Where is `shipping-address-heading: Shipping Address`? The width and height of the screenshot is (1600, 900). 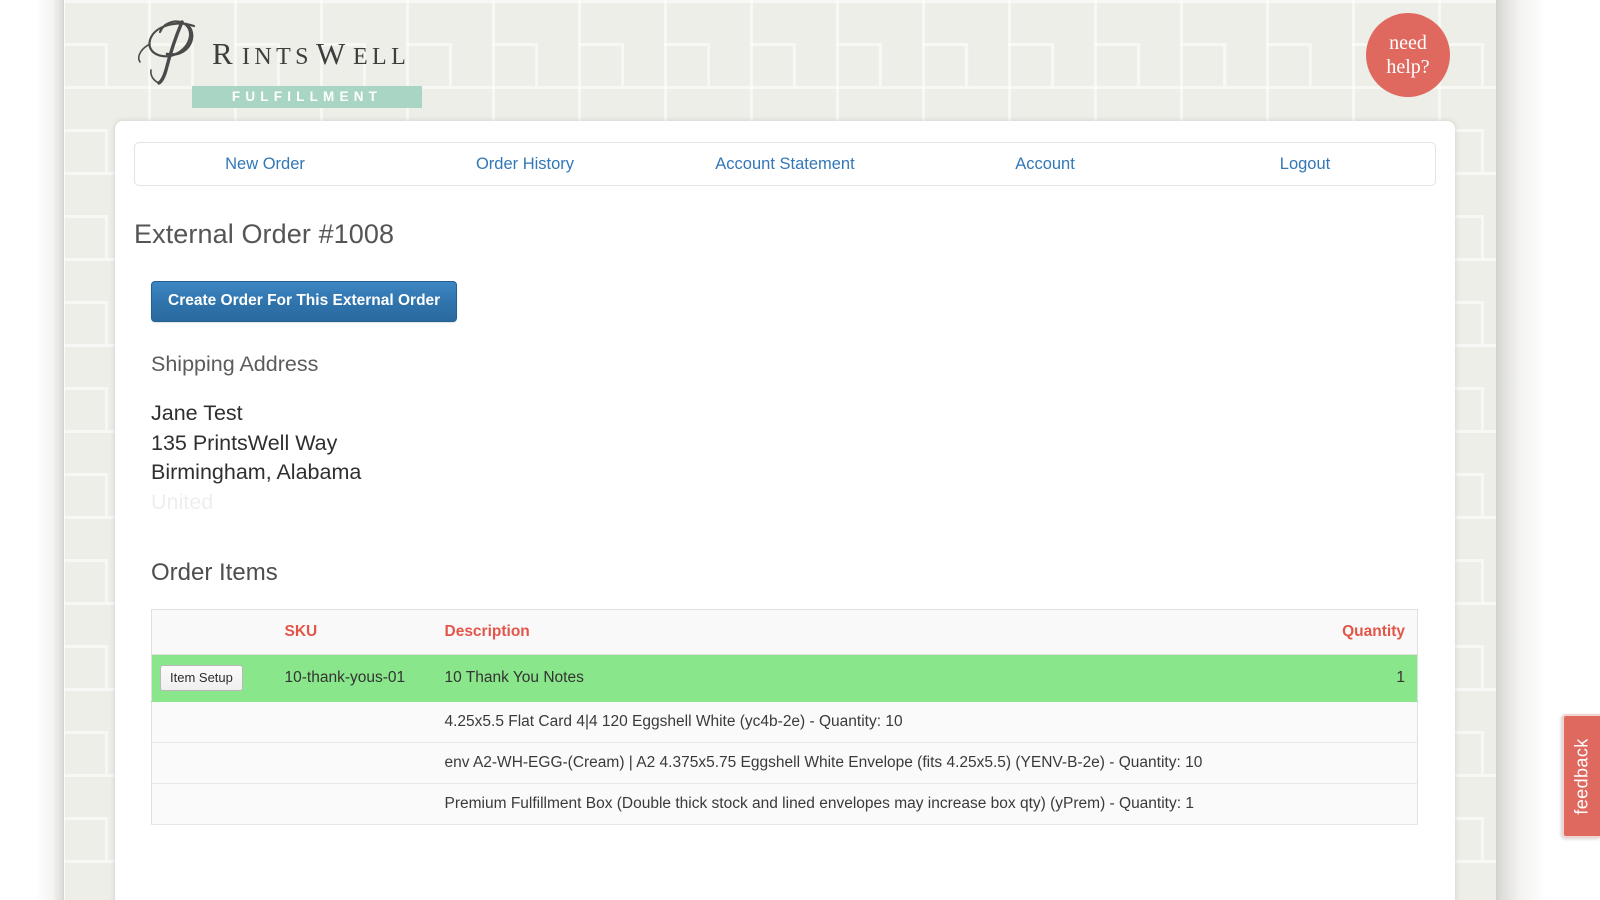
shipping-address-heading: Shipping Address is located at coordinates (235, 364).